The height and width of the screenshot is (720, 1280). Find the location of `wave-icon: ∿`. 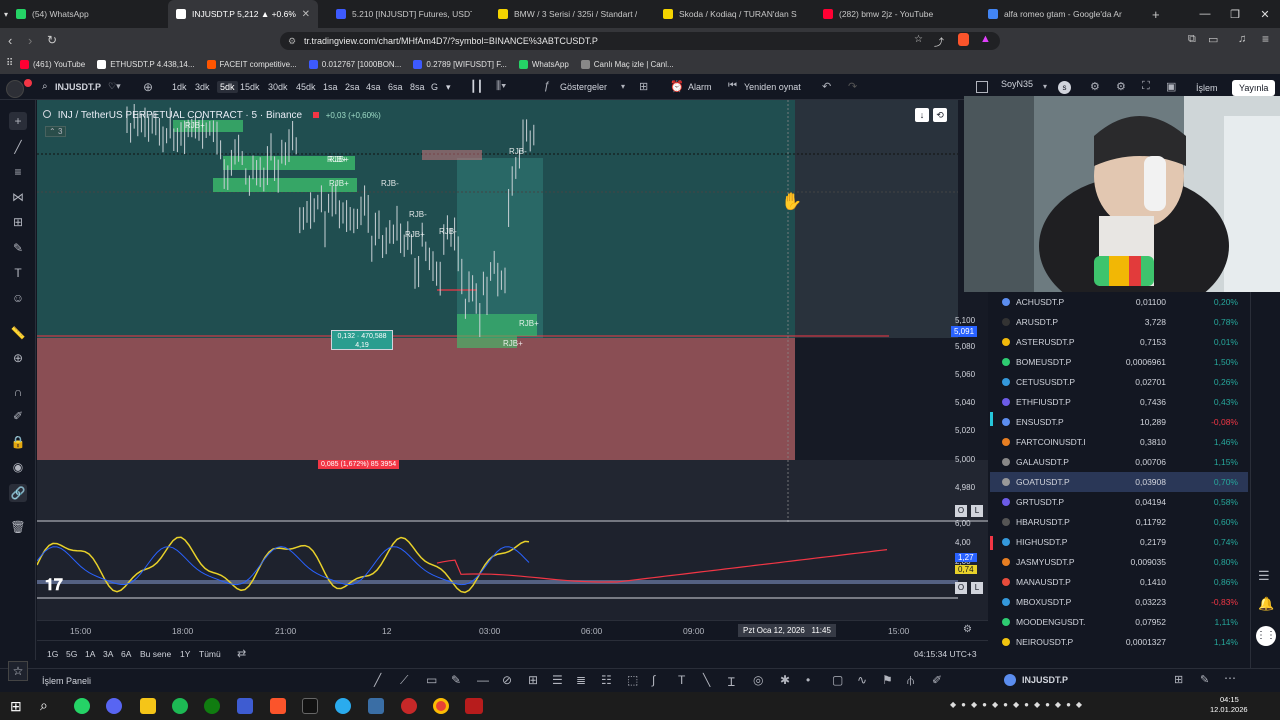

wave-icon: ∿ is located at coordinates (862, 680).